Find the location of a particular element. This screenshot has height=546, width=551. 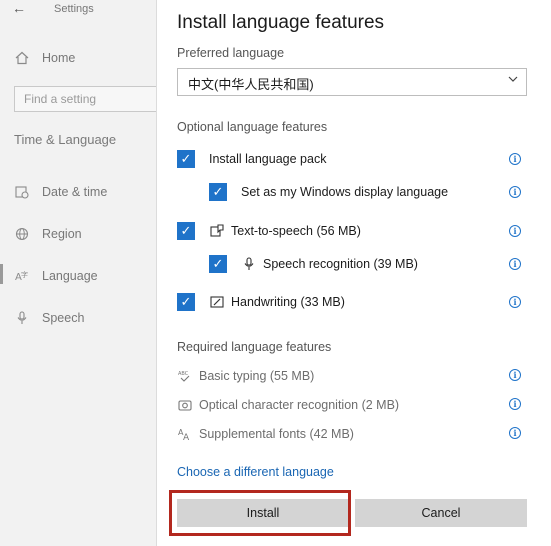

option-install-language-pack: ✓ Install language pack is located at coordinates (251, 159).